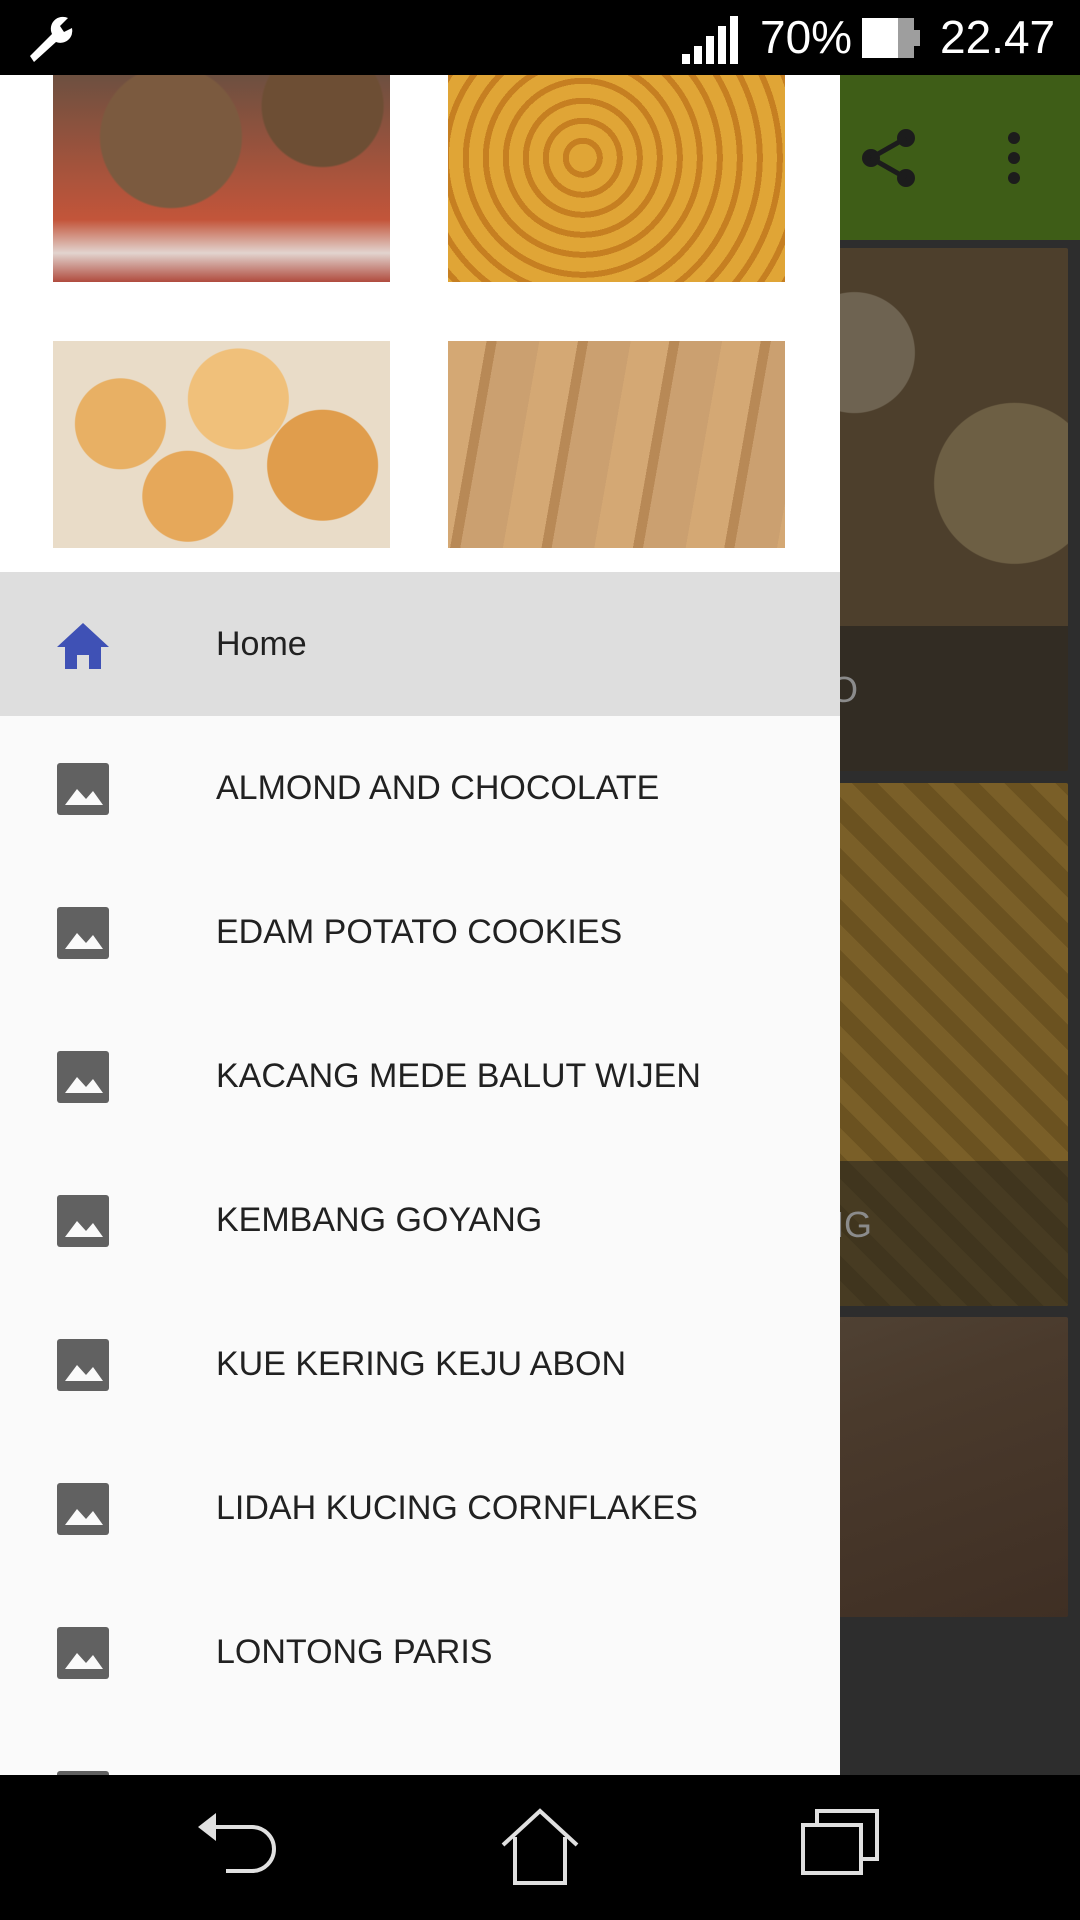 This screenshot has height=1920, width=1080. I want to click on drawer-item-kembang-goyang: KEMBANG GOYANG, so click(420, 1220).